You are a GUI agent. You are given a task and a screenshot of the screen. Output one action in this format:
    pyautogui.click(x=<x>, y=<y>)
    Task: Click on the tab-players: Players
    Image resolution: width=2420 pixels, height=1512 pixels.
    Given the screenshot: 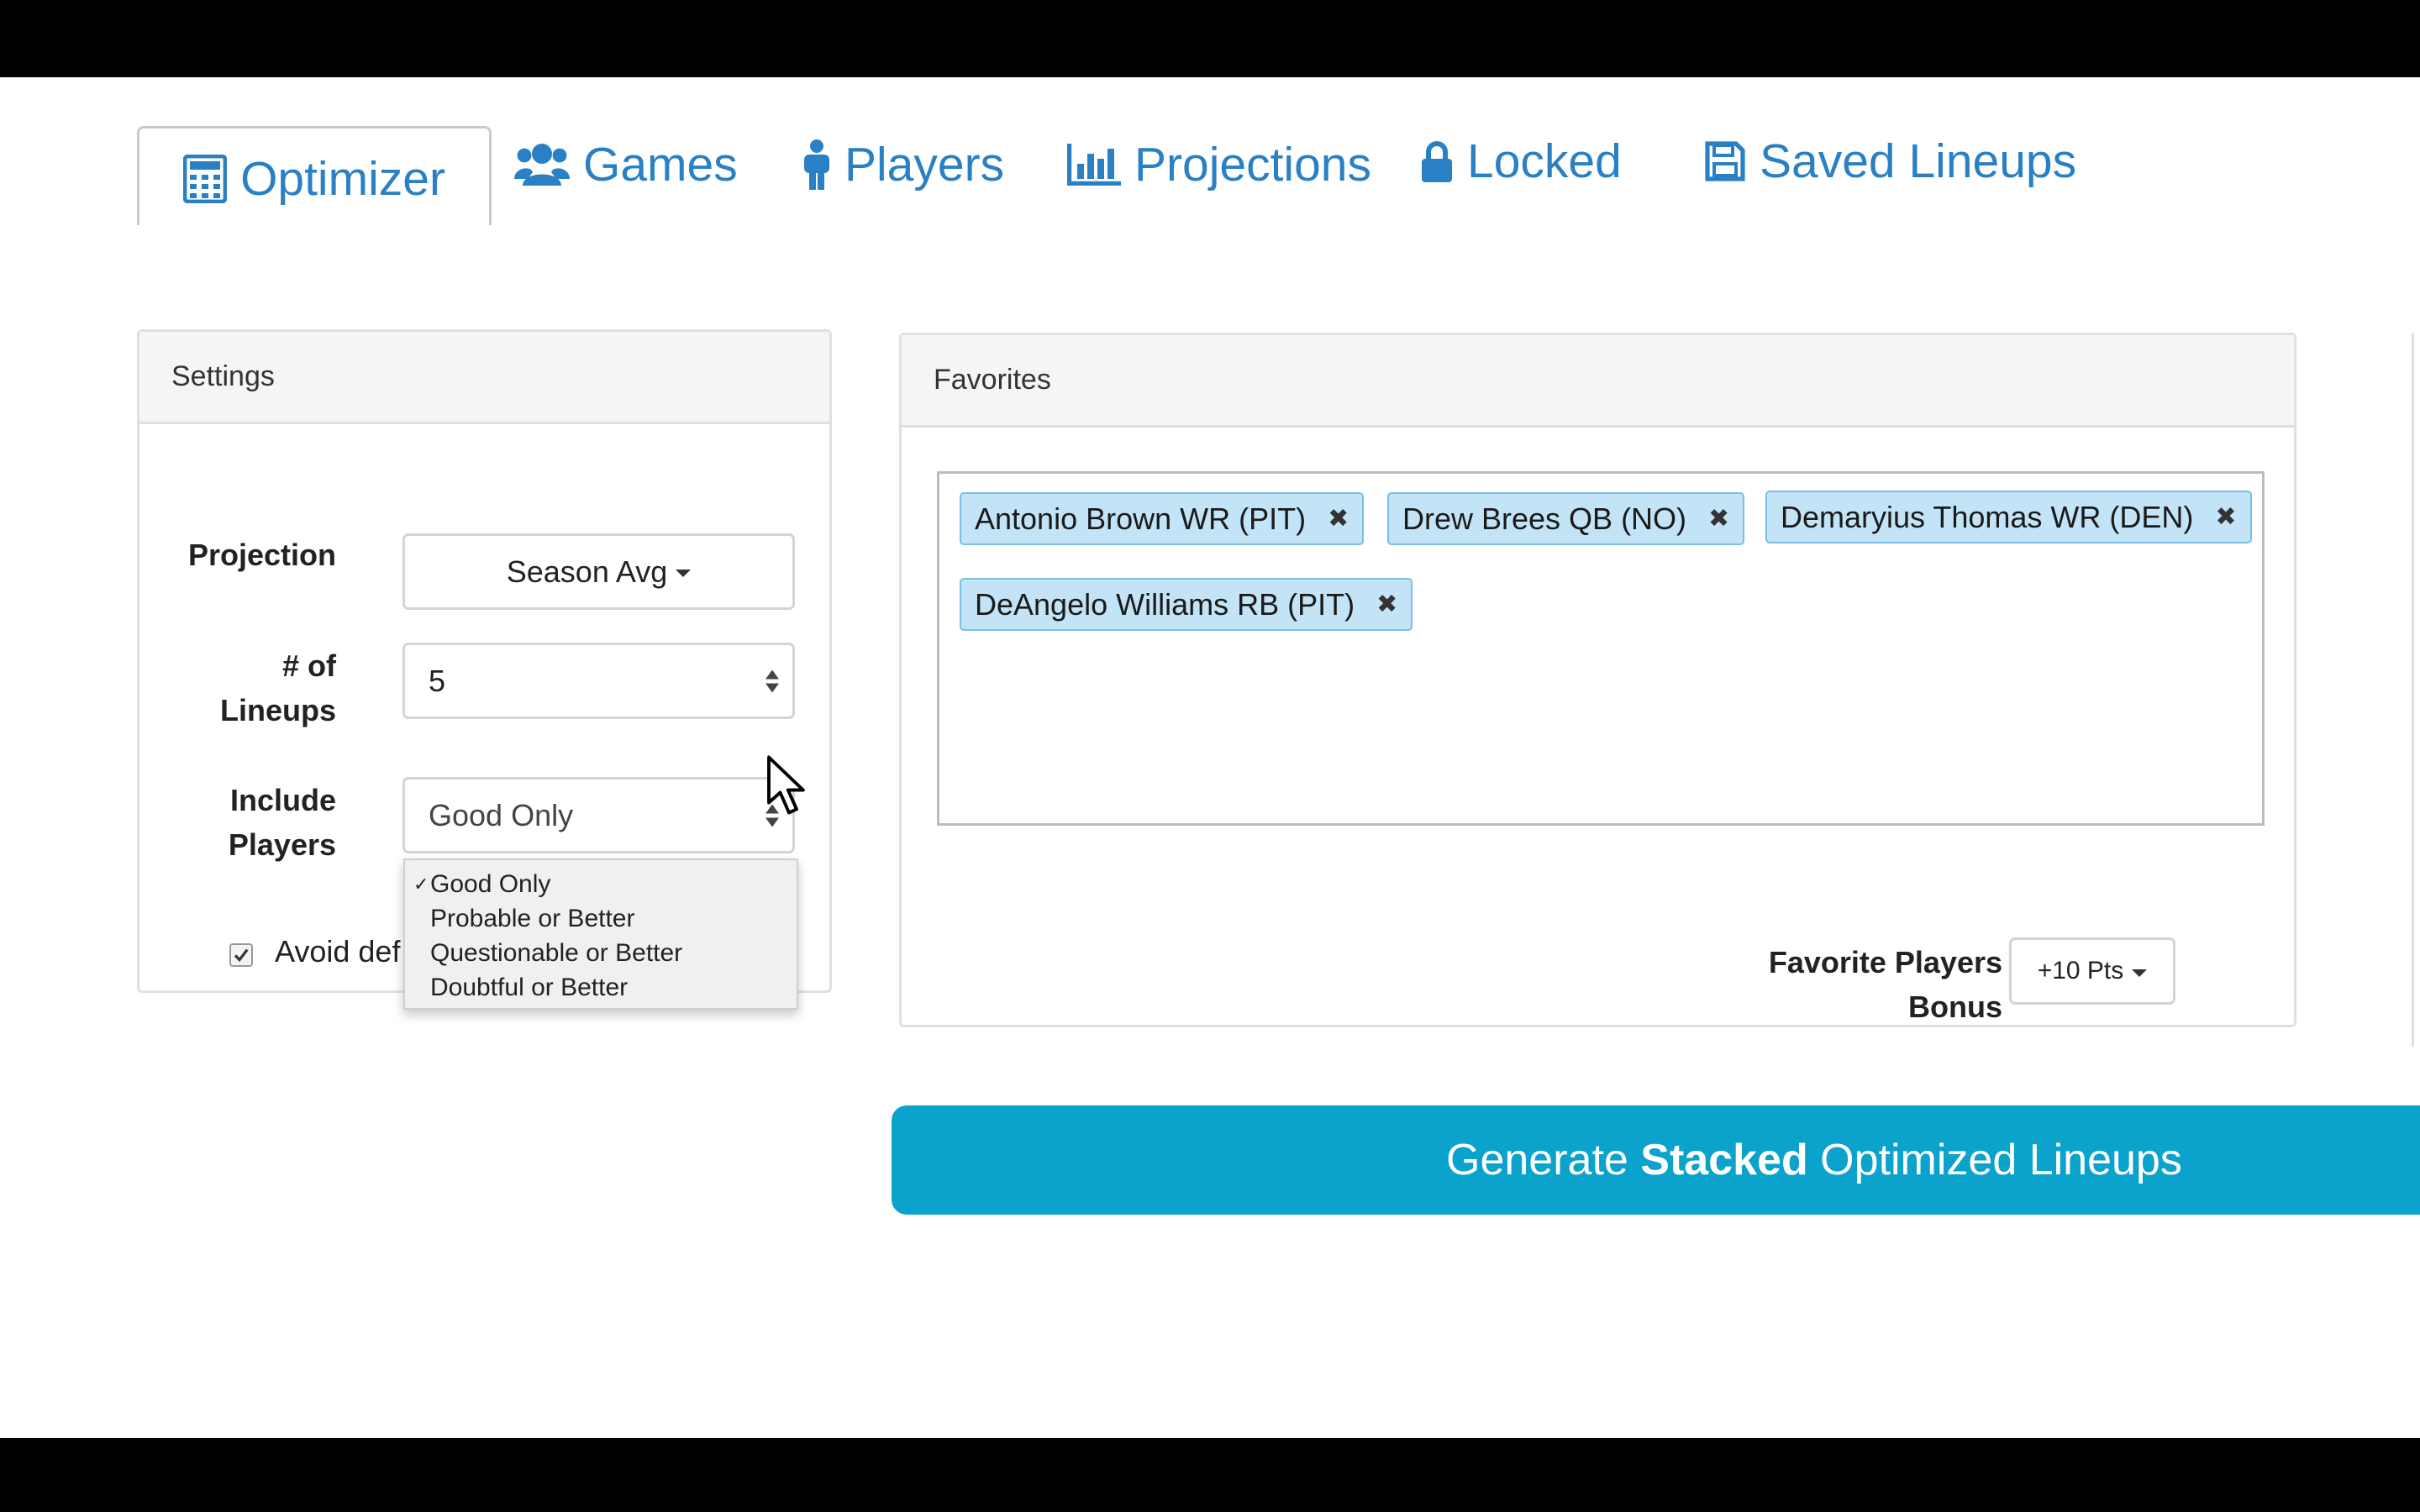 What is the action you would take?
    pyautogui.click(x=903, y=164)
    